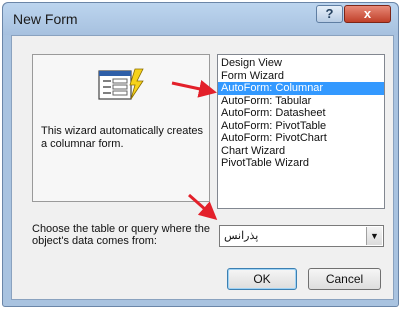 The image size is (405, 311). Describe the element at coordinates (241, 236) in the screenshot. I see `data-source-value: پذرانس` at that location.